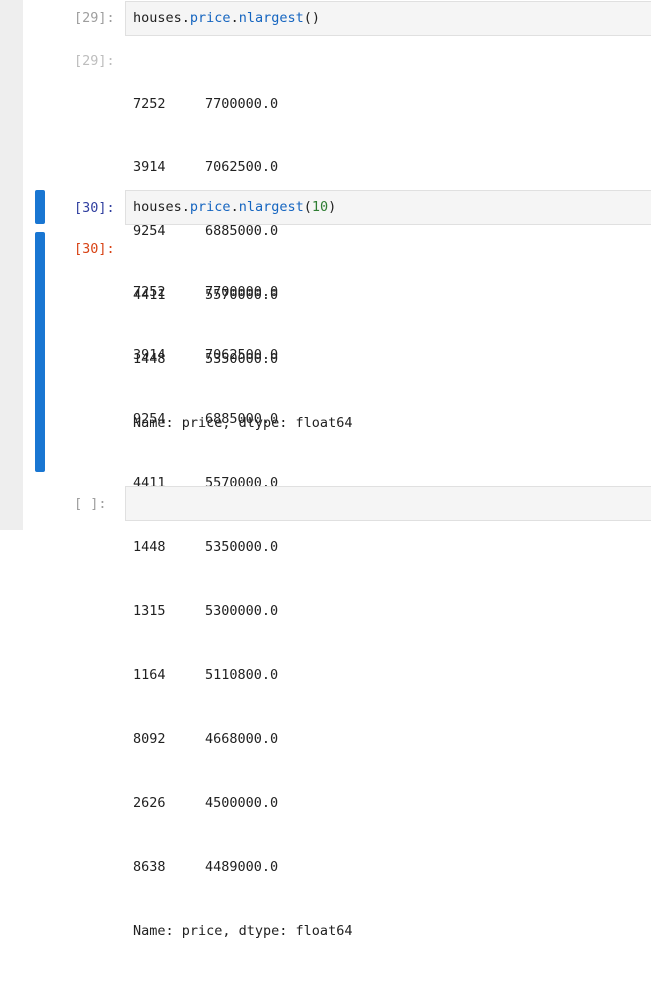 This screenshot has height=984, width=651. Describe the element at coordinates (149, 802) in the screenshot. I see `series-index: 2626` at that location.